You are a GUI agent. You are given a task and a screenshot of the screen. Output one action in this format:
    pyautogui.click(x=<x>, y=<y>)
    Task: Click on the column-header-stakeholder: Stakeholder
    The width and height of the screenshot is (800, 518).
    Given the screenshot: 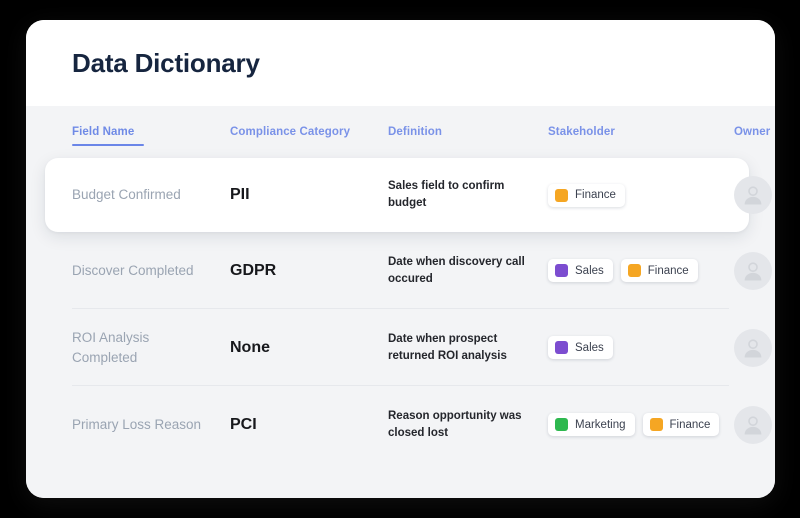 What is the action you would take?
    pyautogui.click(x=641, y=132)
    